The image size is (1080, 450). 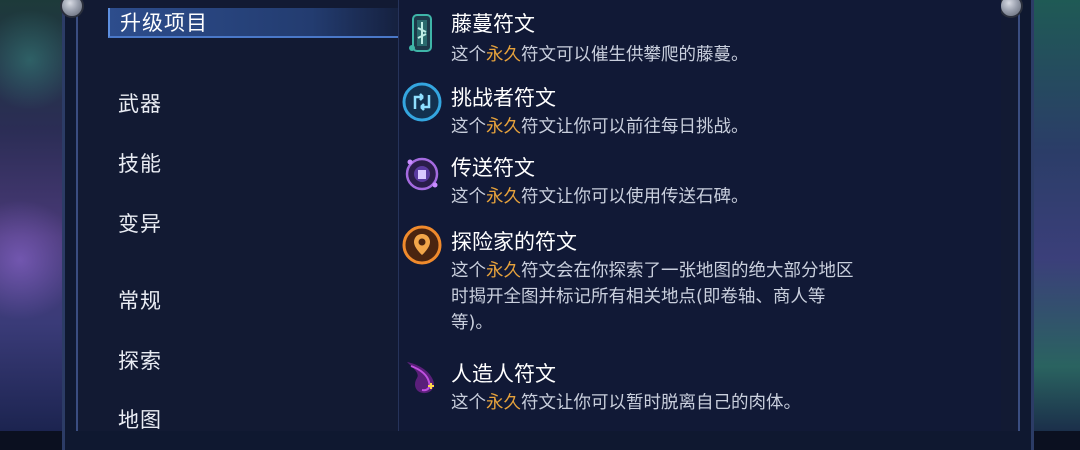 I want to click on menu-item-skills: 技能, so click(x=140, y=163).